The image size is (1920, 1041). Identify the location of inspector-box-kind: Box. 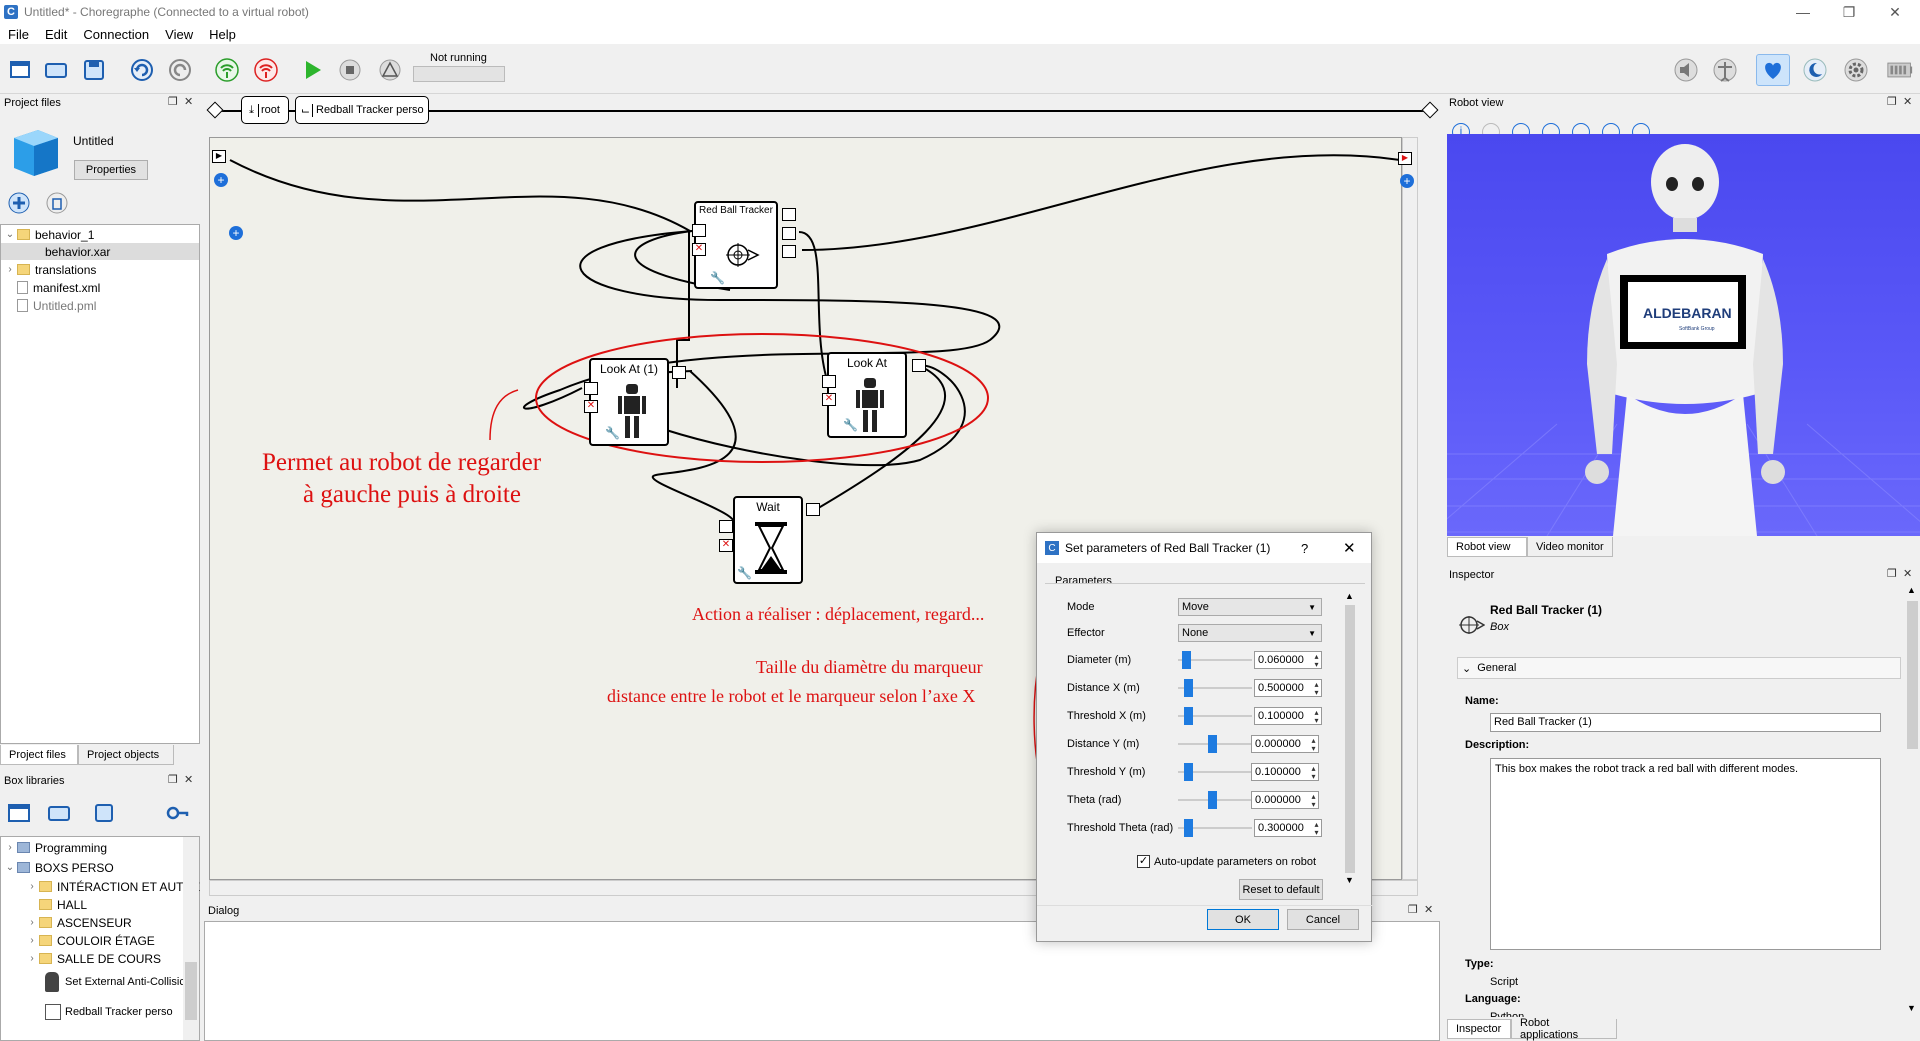
(1499, 627).